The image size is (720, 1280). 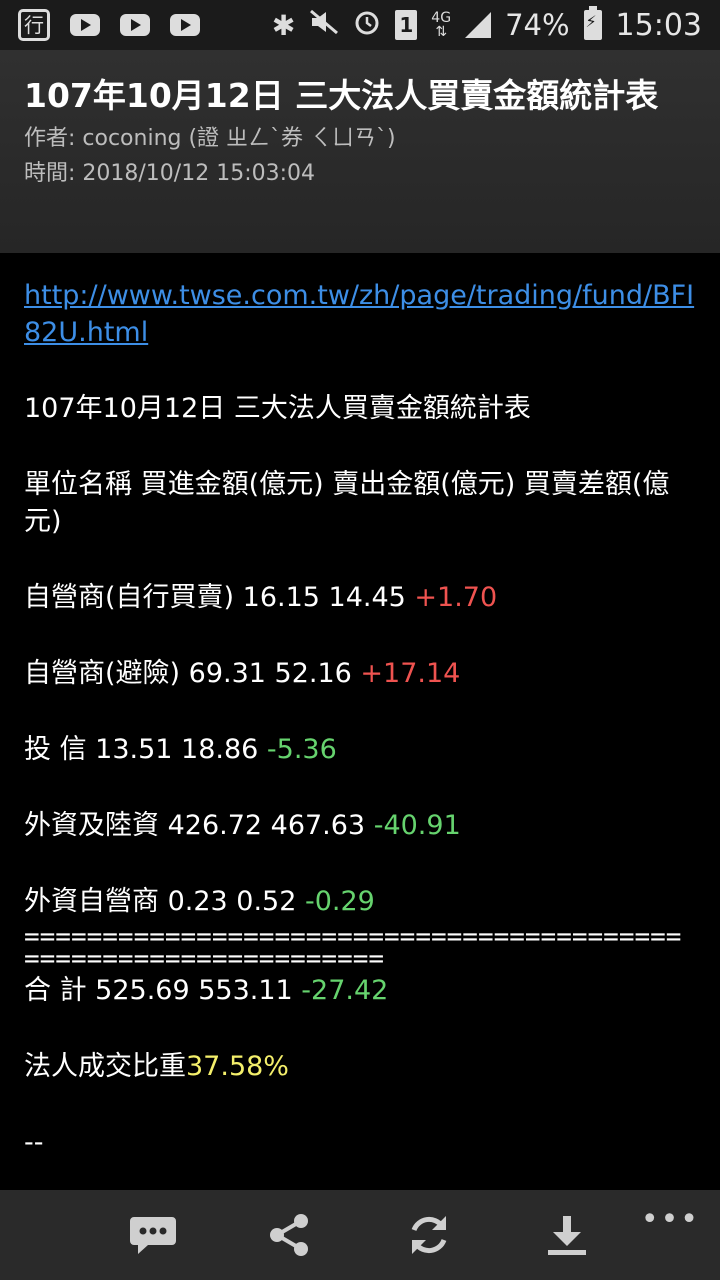 What do you see at coordinates (324, 25) in the screenshot?
I see `mute-icon` at bounding box center [324, 25].